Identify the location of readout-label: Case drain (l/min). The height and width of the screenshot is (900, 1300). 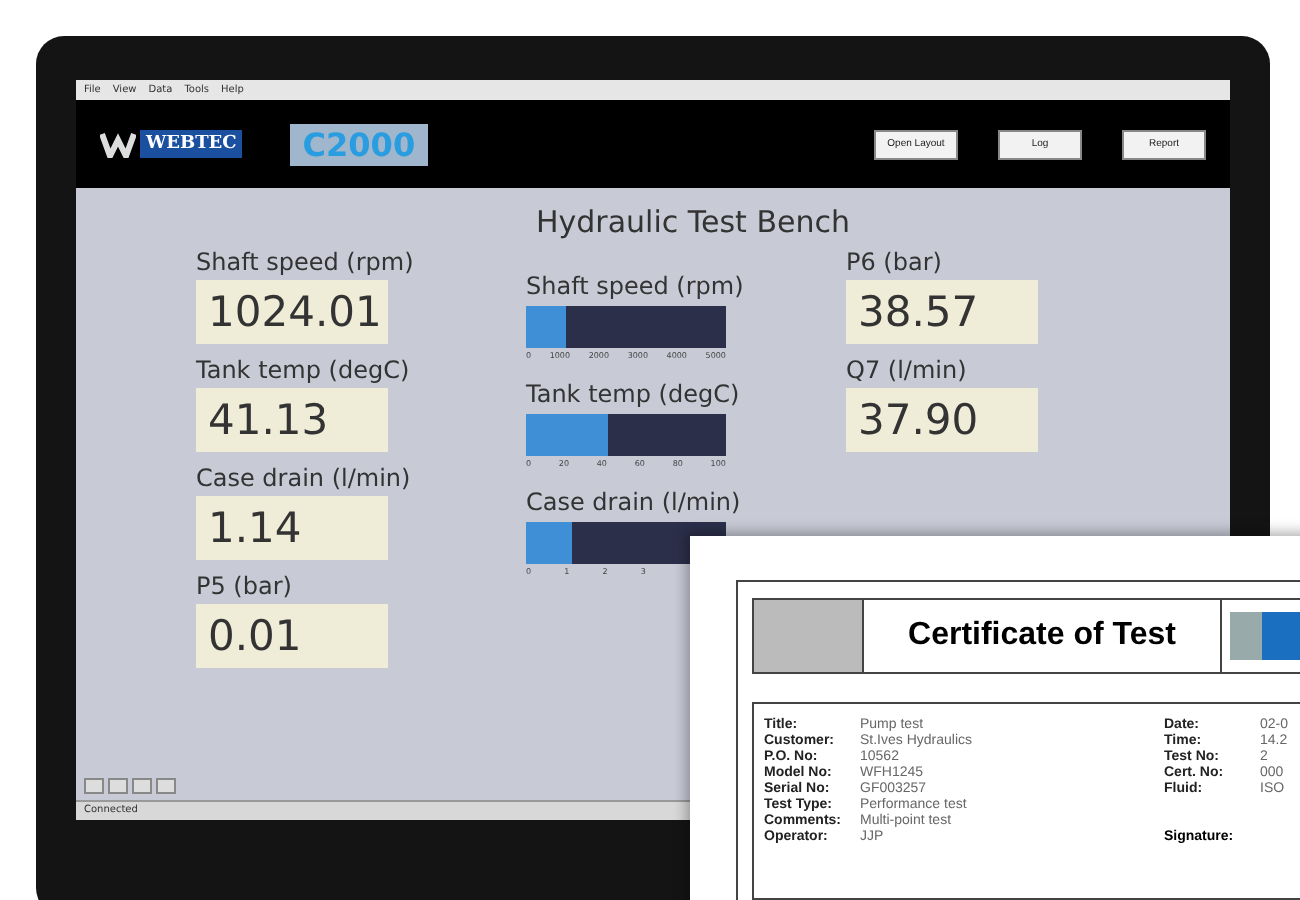
(304, 478).